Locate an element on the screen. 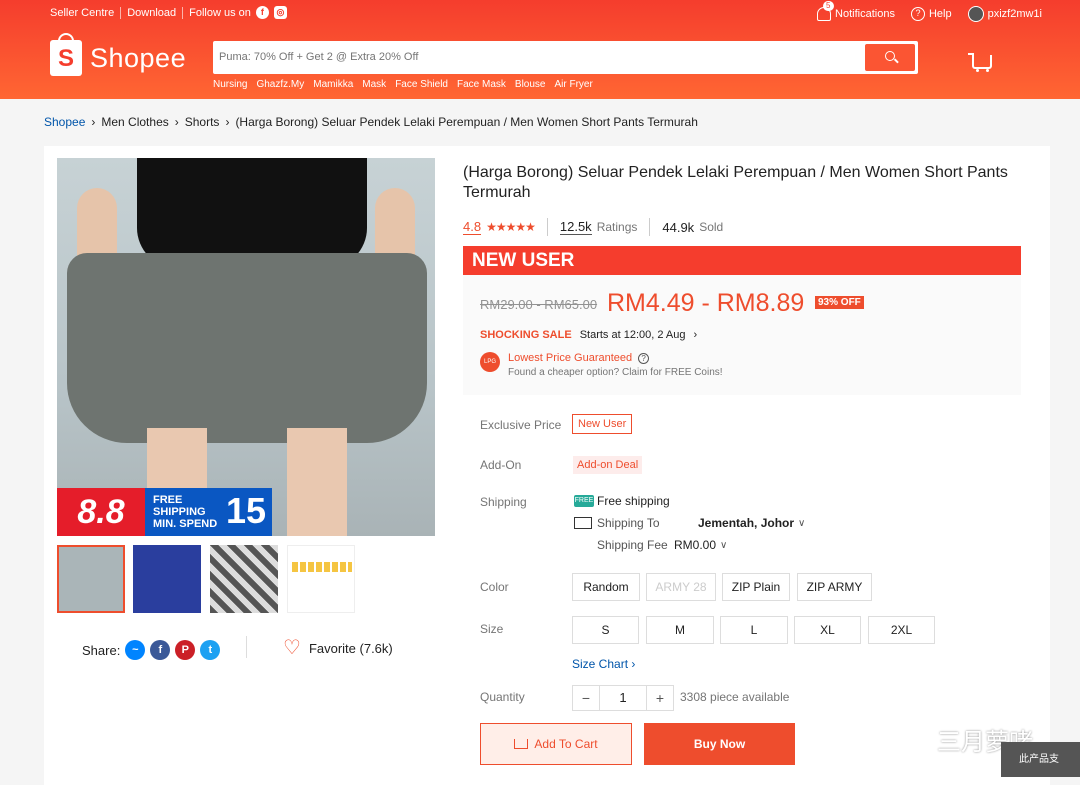  search-hint: Nursing is located at coordinates (230, 84).